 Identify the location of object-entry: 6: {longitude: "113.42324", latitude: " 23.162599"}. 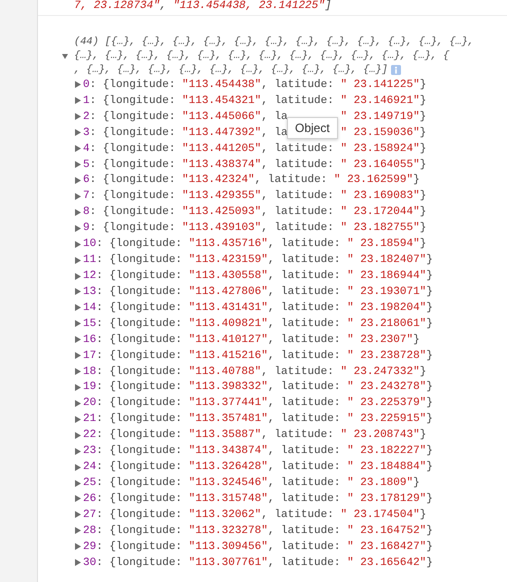
(251, 180).